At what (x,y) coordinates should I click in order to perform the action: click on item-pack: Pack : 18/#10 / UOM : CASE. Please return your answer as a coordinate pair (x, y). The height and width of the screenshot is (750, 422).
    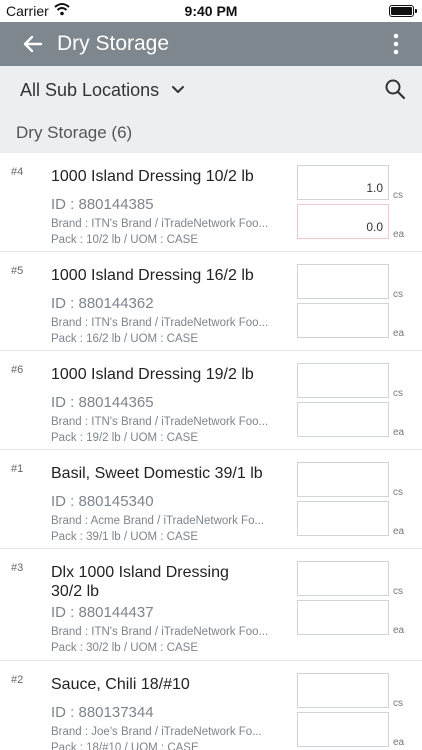
    Looking at the image, I should click on (125, 746).